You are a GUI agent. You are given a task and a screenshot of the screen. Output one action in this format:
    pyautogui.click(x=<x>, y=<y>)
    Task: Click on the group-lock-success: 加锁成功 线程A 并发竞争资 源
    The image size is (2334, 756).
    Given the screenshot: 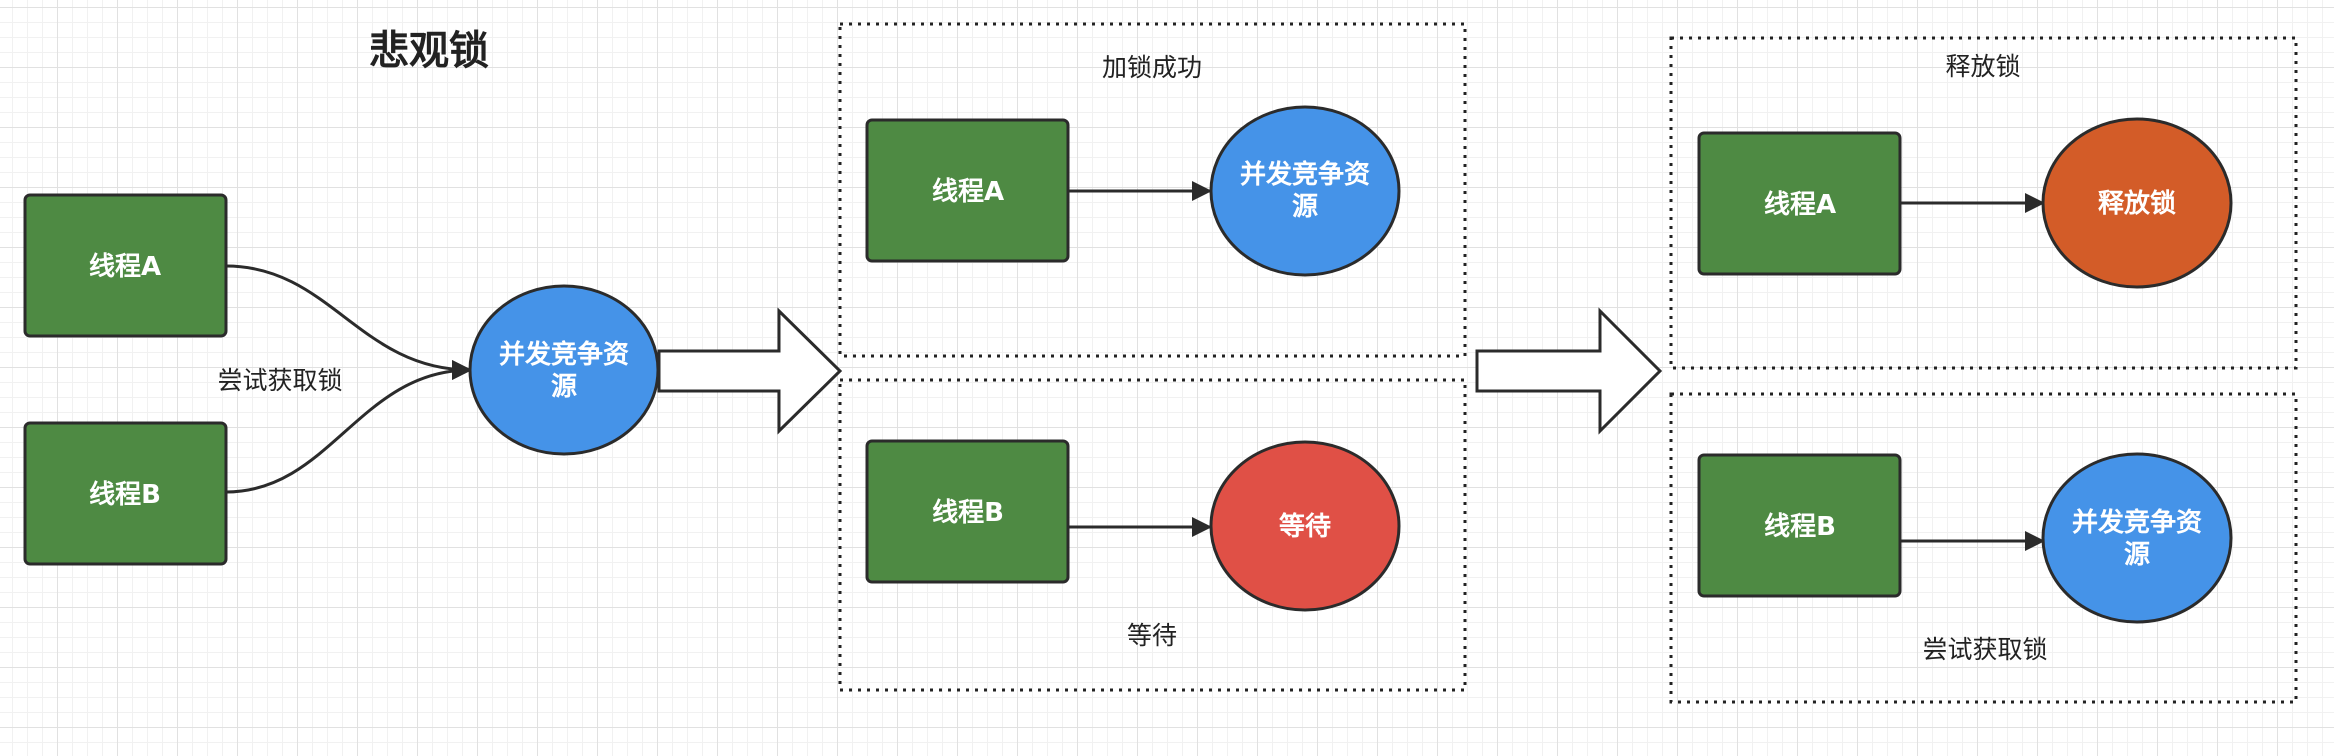 What is the action you would take?
    pyautogui.click(x=1152, y=190)
    